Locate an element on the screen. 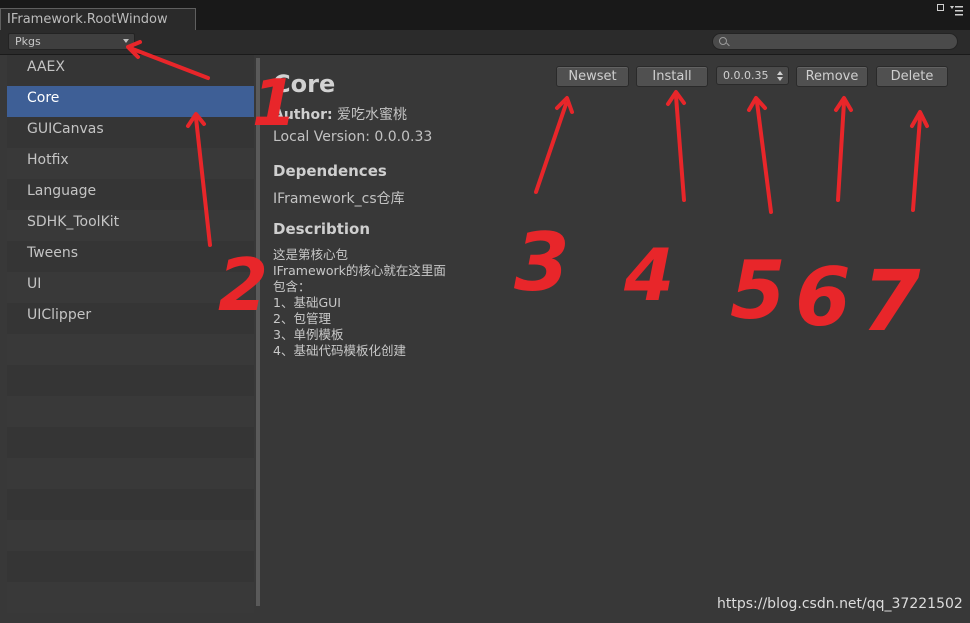 This screenshot has width=970, height=623. search-field is located at coordinates (835, 41).